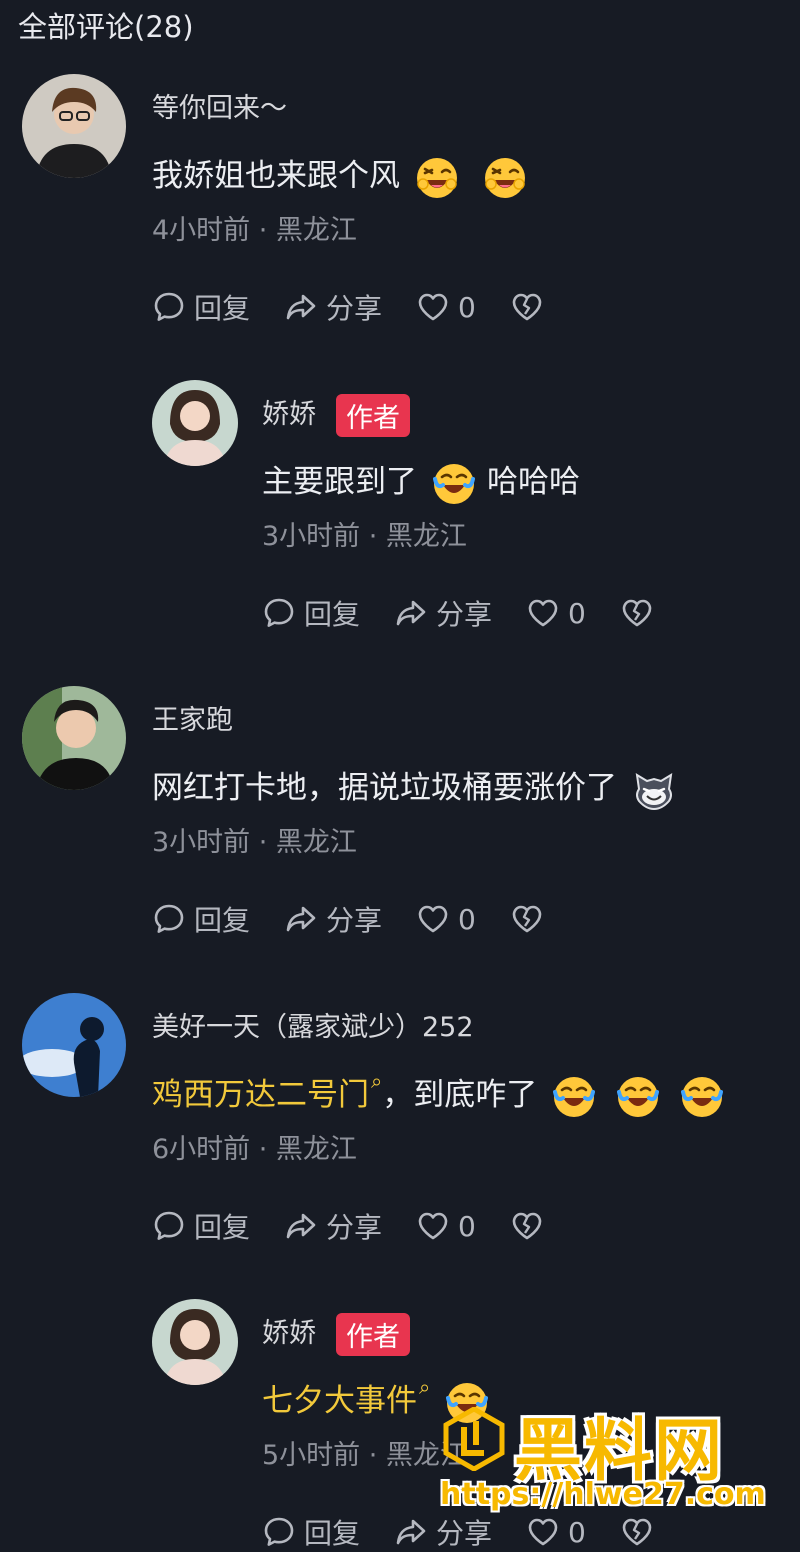  I want to click on comment-text: 网红打卡地，据说垃圾桶要涨价了, so click(414, 787).